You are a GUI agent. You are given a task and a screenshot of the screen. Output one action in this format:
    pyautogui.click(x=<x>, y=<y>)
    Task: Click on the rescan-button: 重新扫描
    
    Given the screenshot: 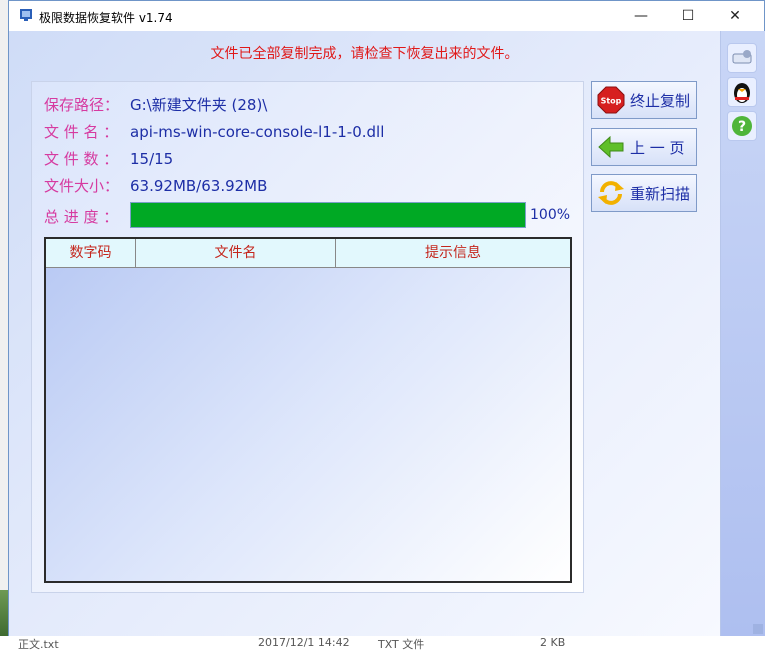 What is the action you would take?
    pyautogui.click(x=644, y=193)
    